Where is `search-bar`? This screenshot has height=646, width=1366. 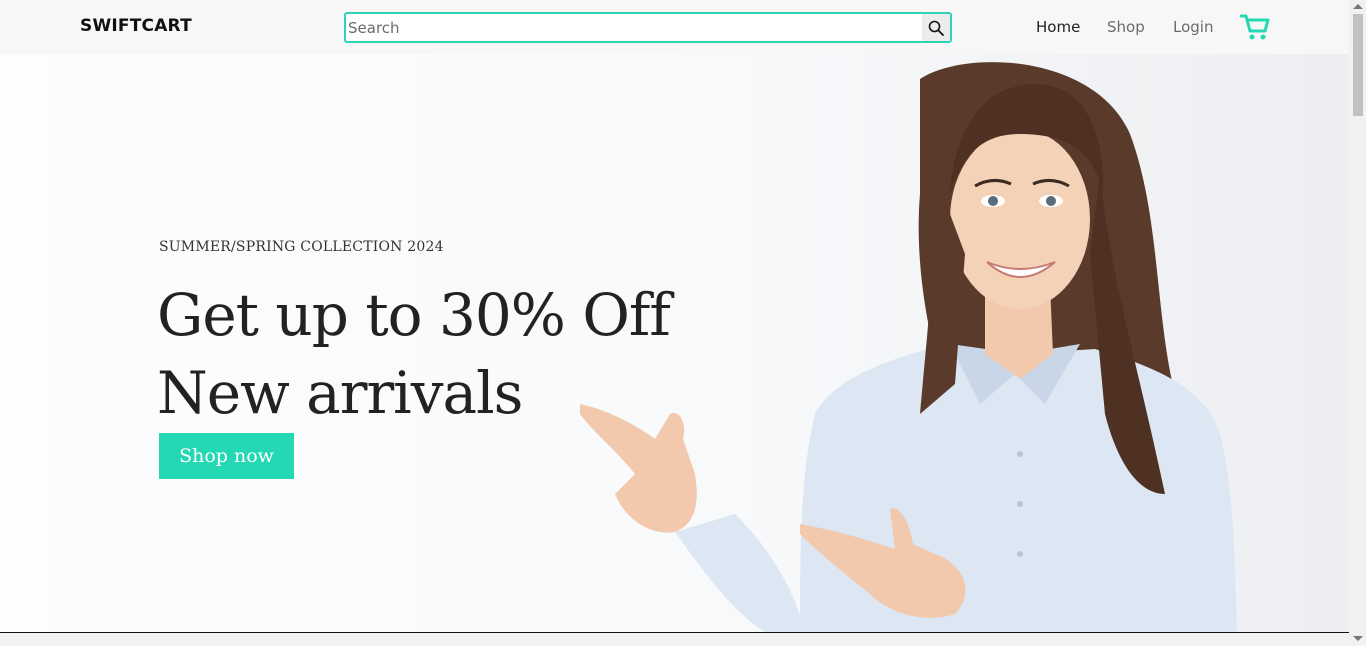 search-bar is located at coordinates (648, 27).